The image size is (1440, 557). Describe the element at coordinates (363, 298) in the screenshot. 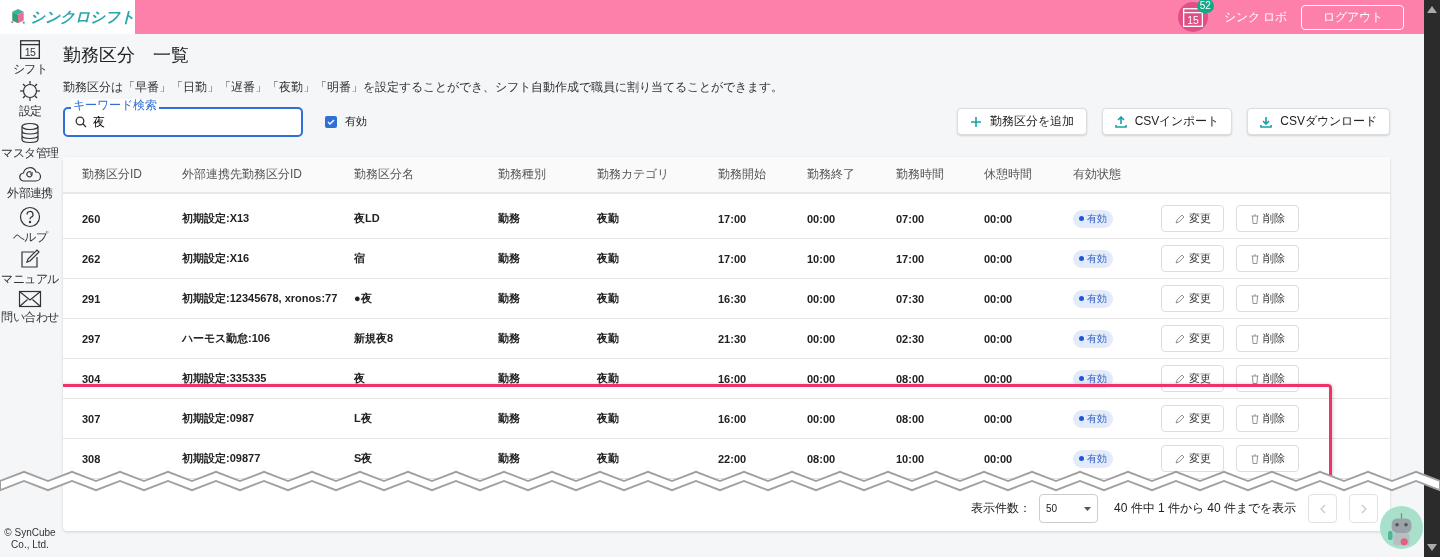

I see `table-cell-text: ●夜` at that location.